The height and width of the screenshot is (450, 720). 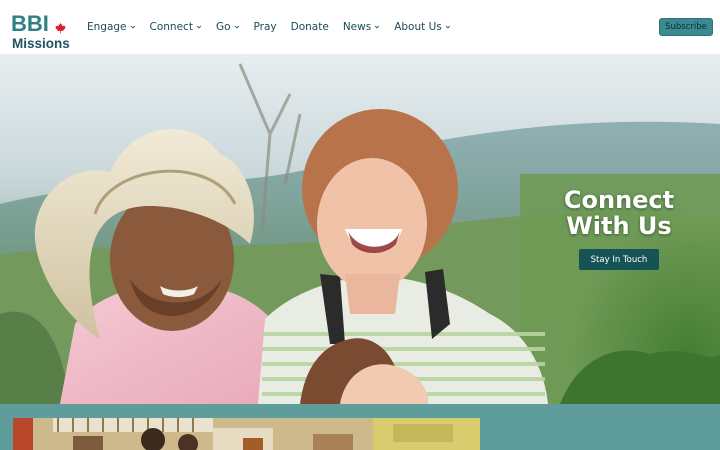 I want to click on nav-item-about-us: About Us, so click(x=422, y=27).